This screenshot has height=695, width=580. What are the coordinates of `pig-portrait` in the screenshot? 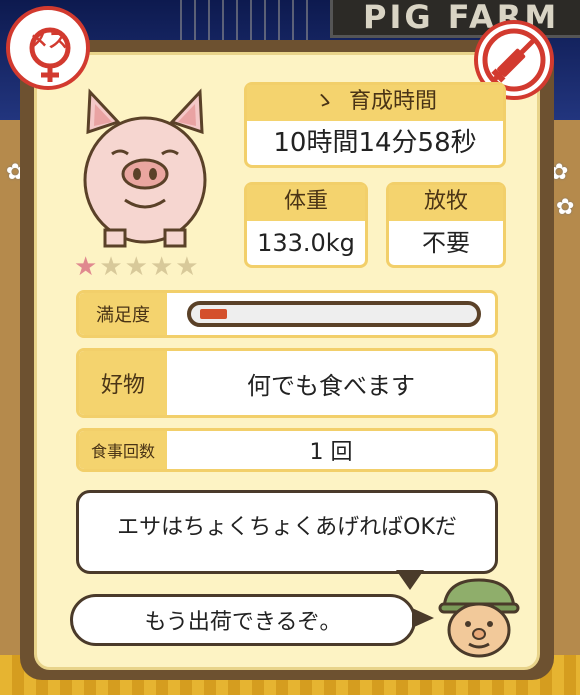 It's located at (145, 168).